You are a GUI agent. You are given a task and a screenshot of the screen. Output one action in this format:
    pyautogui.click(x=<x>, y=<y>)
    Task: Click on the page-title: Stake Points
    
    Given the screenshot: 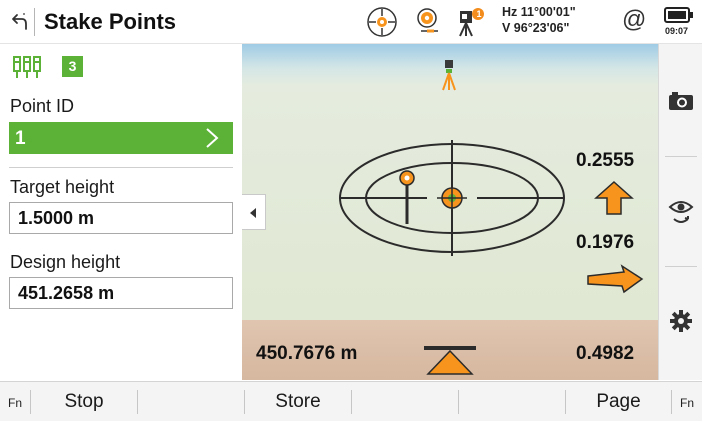 What is the action you would take?
    pyautogui.click(x=110, y=21)
    